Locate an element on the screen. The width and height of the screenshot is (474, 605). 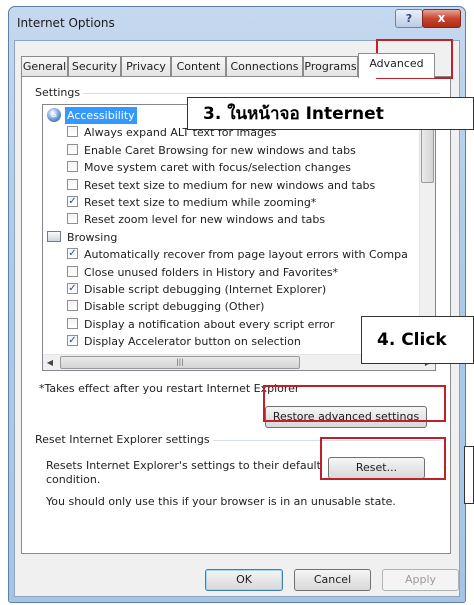
setting-label: Disable script debugging (Other) is located at coordinates (174, 307).